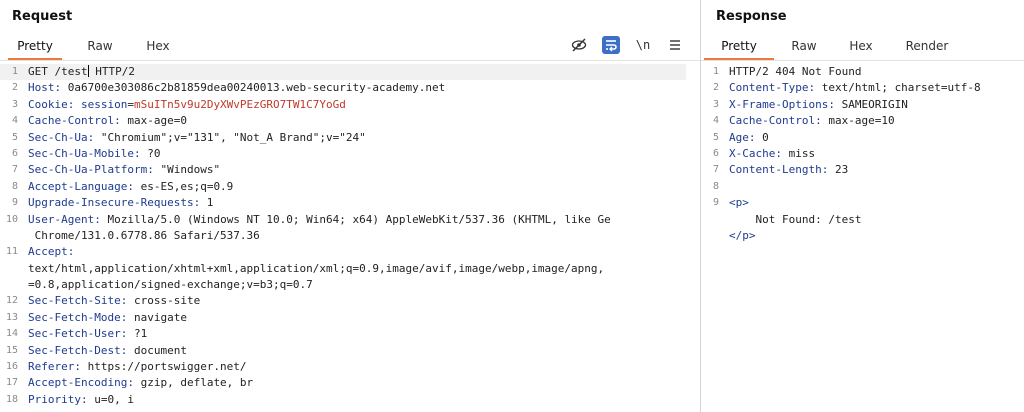 The image size is (1024, 412). Describe the element at coordinates (862, 203) in the screenshot. I see `response-line: 9 <p>` at that location.